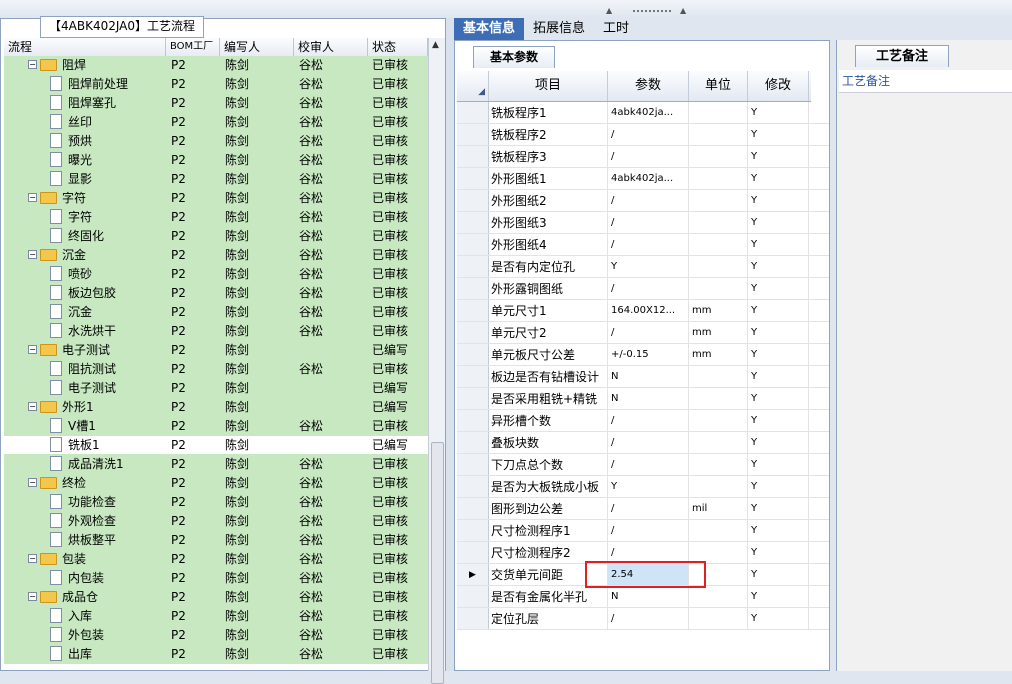 The image size is (1012, 684). Describe the element at coordinates (216, 122) in the screenshot. I see `tree-row: 丝印 P2 陈剑 谷松 已审核` at that location.